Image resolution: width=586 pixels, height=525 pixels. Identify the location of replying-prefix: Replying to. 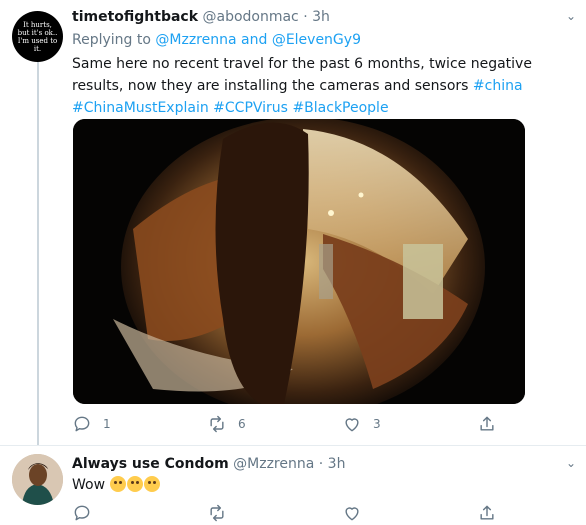
(111, 40).